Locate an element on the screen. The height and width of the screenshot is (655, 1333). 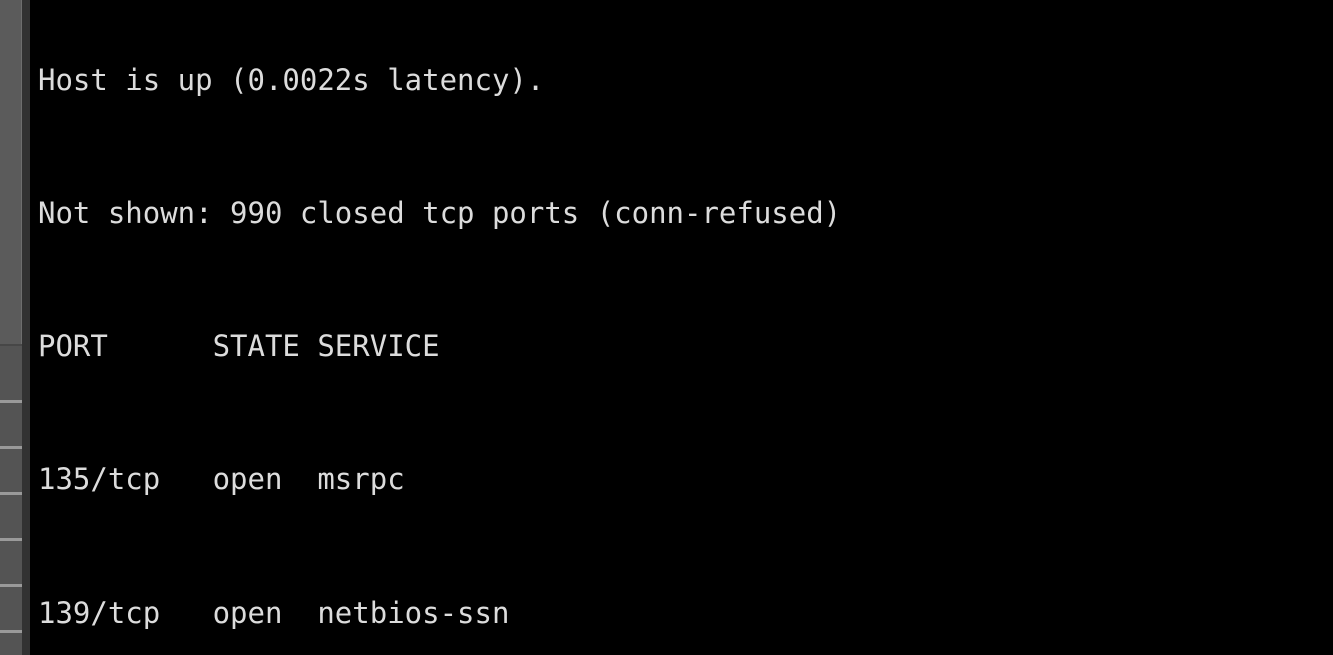
terminal-line-host-up: Host is up (0.0022s latency). is located at coordinates (291, 79).